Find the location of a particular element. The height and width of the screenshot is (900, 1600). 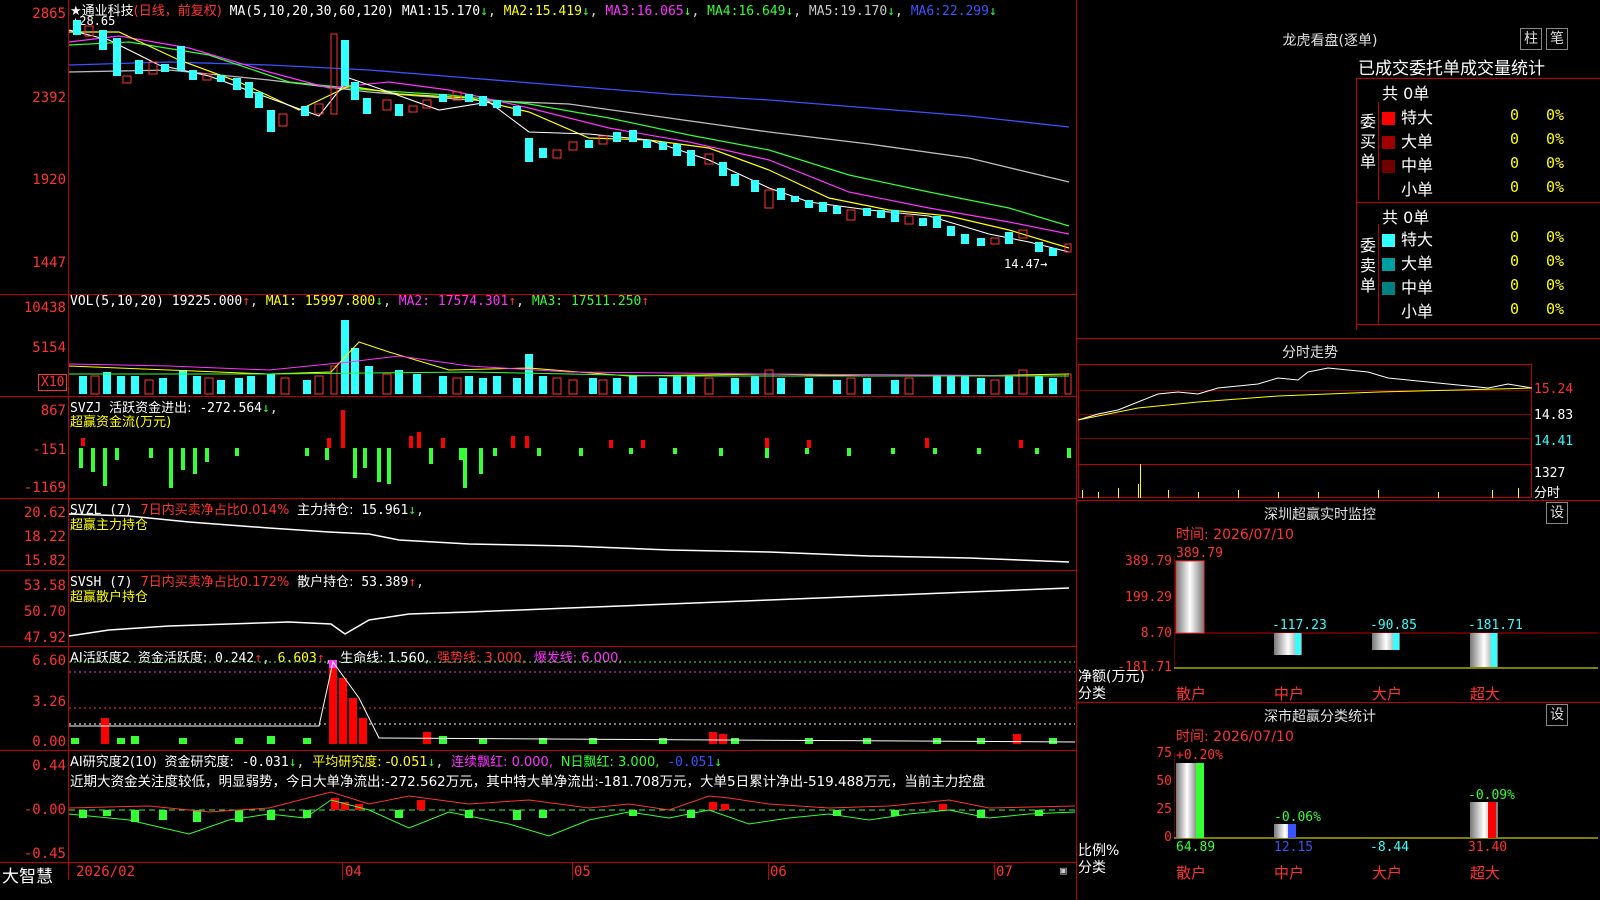

buy-side-label: 委买单 is located at coordinates (1368, 141).